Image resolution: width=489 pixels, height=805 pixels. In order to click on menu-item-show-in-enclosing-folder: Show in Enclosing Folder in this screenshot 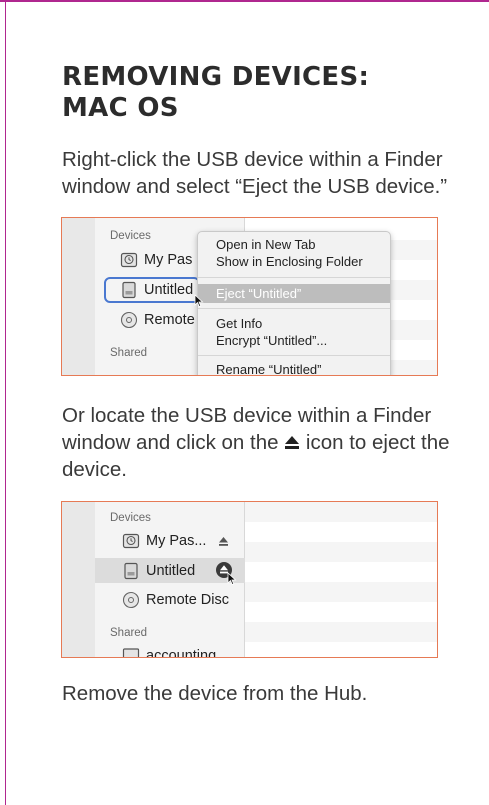, I will do `click(289, 261)`.